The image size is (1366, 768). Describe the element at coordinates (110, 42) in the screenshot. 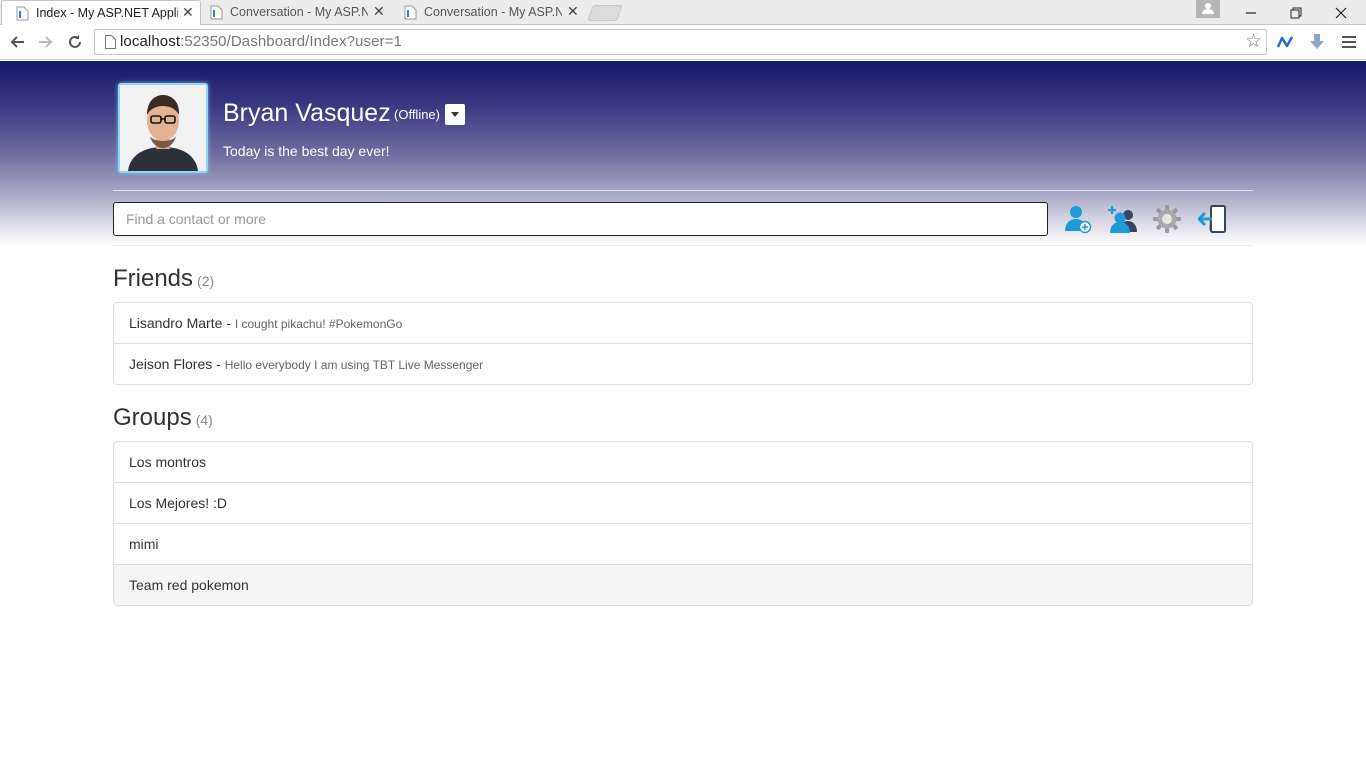

I see `page-icon` at that location.